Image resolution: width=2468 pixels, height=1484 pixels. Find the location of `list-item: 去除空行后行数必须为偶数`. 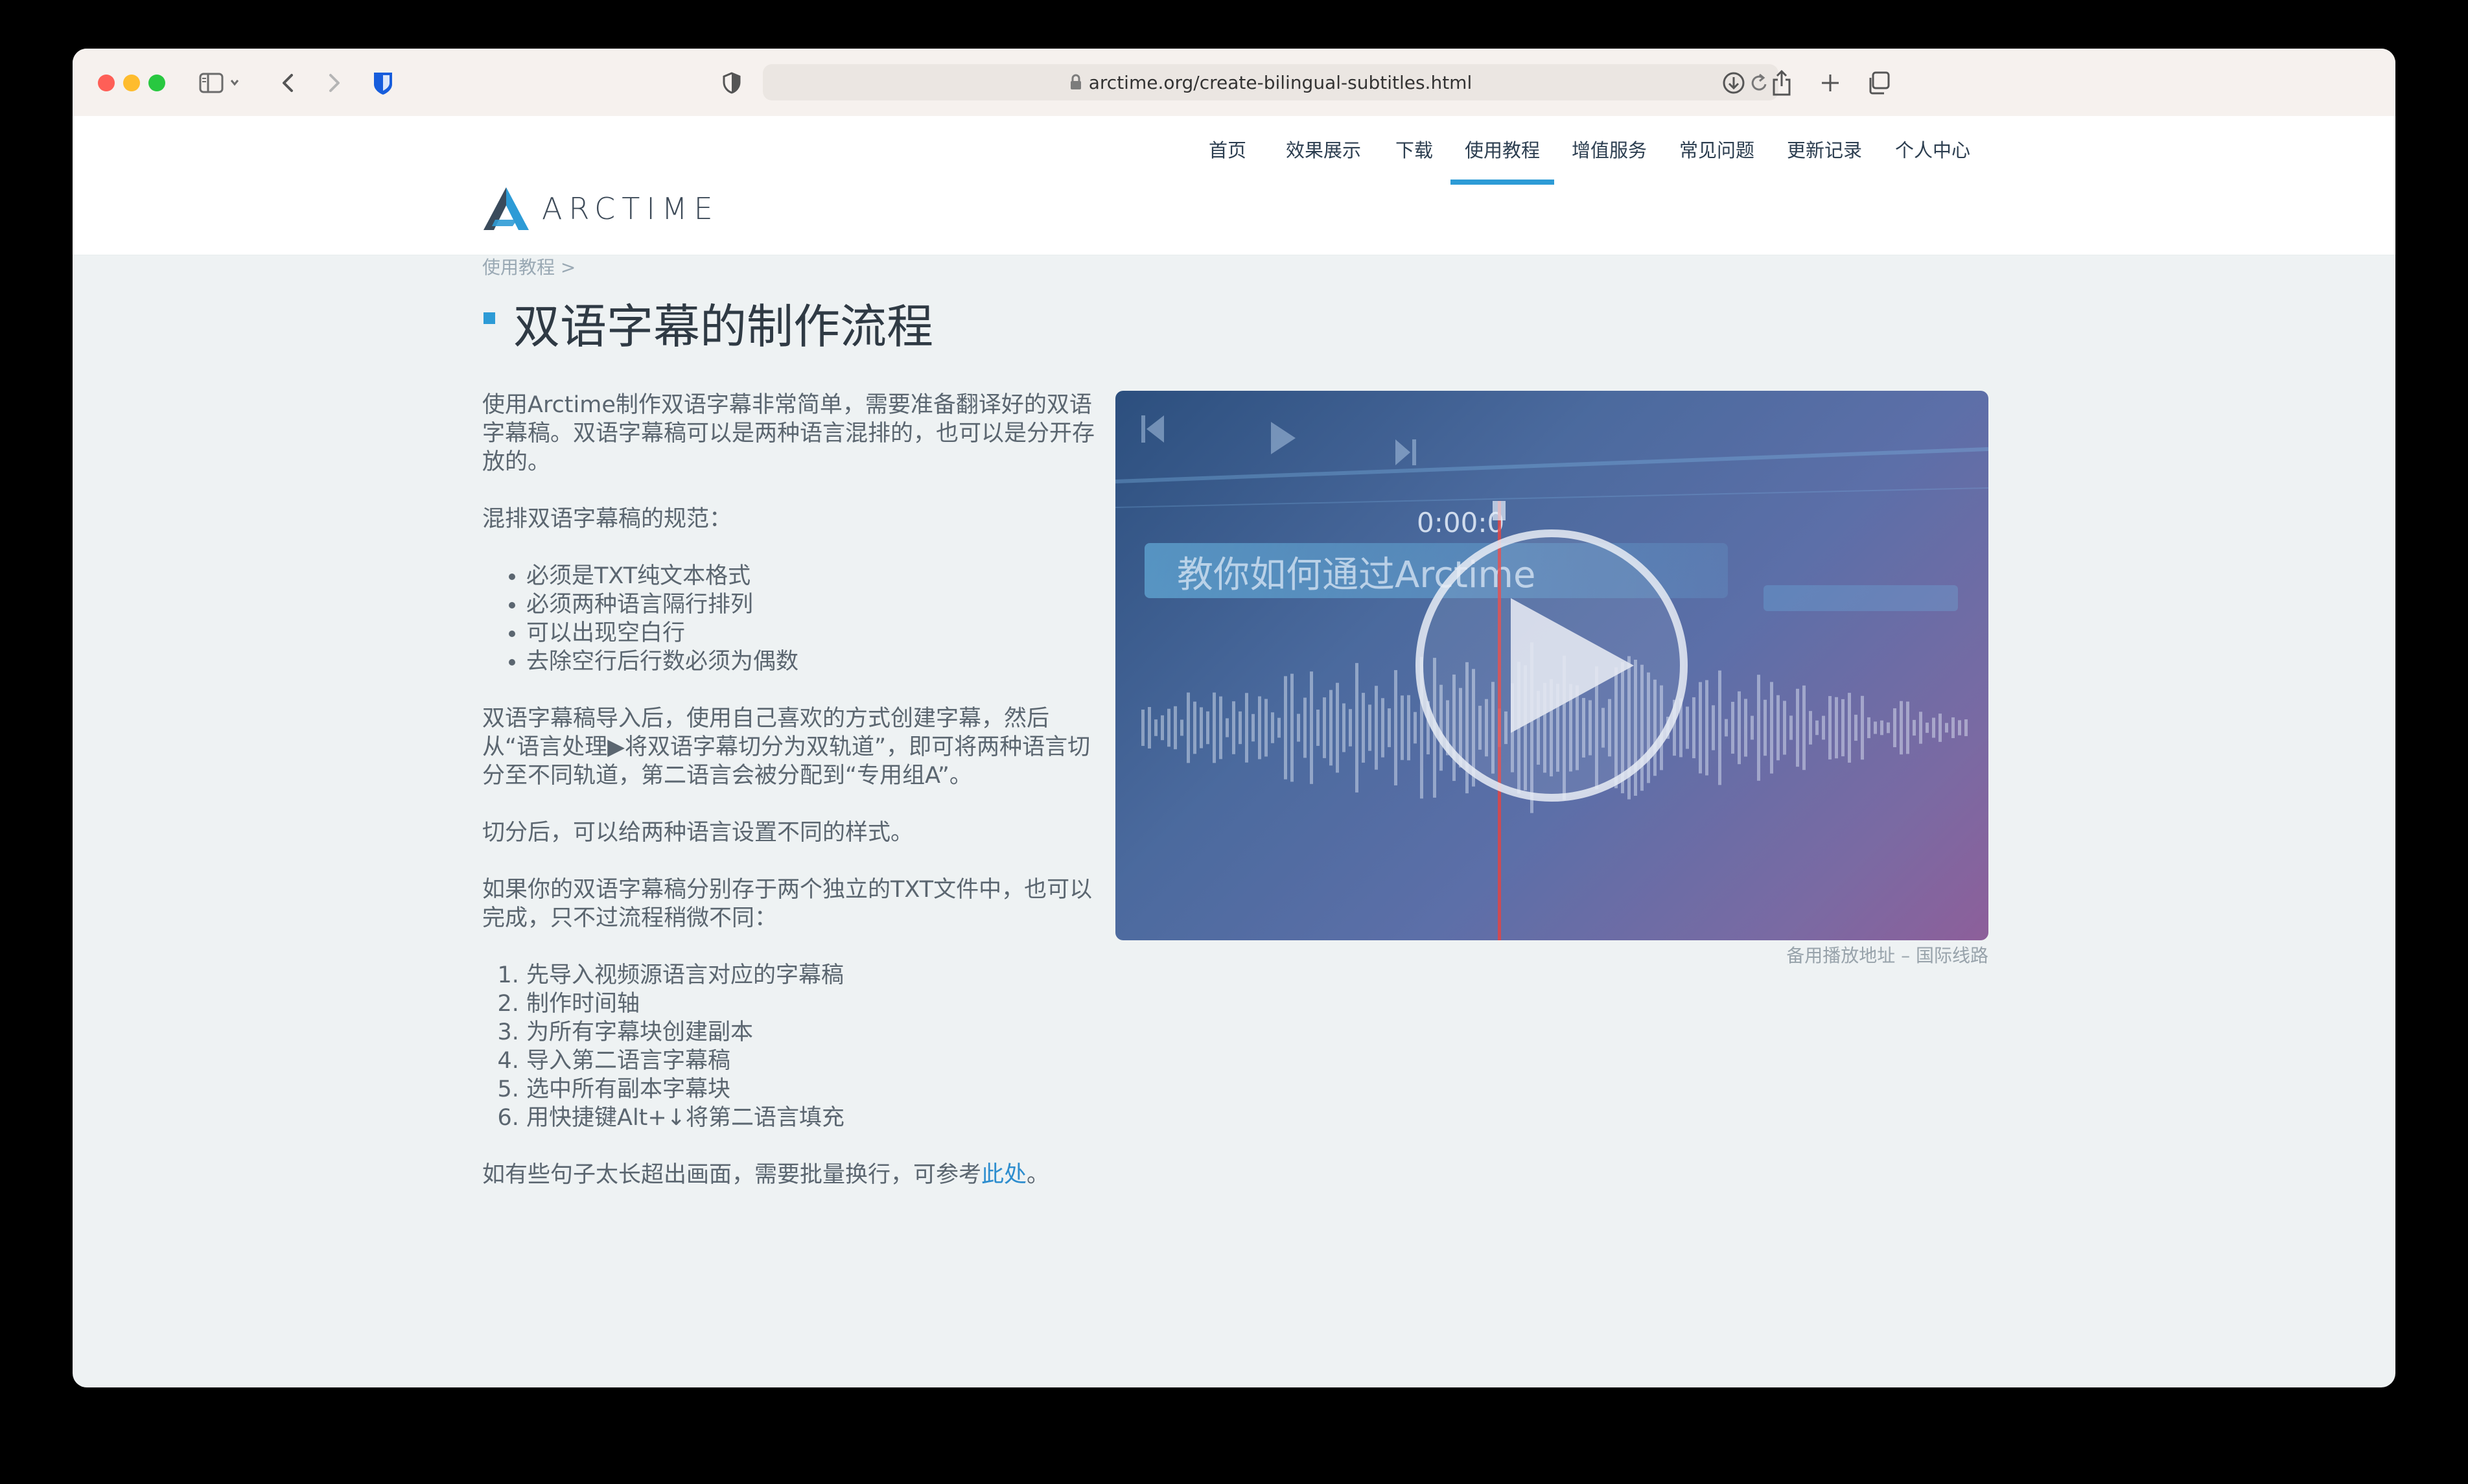

list-item: 去除空行后行数必须为偶数 is located at coordinates (812, 661).